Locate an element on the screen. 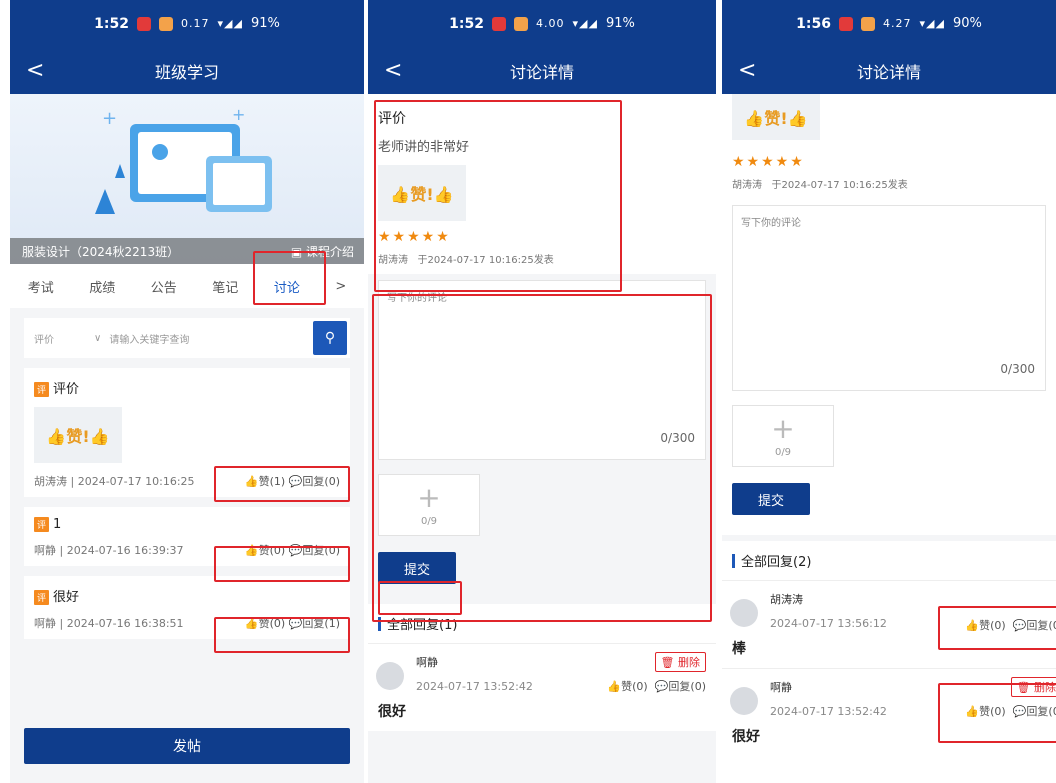 The height and width of the screenshot is (783, 1056). course-banner: + + 服装设计（2024秋2213班） ▣ 课程介绍 is located at coordinates (187, 179).